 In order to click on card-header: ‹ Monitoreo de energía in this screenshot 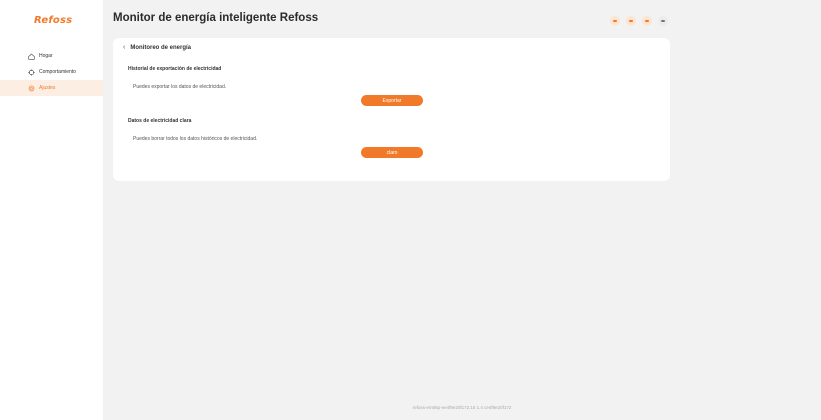, I will do `click(157, 47)`.